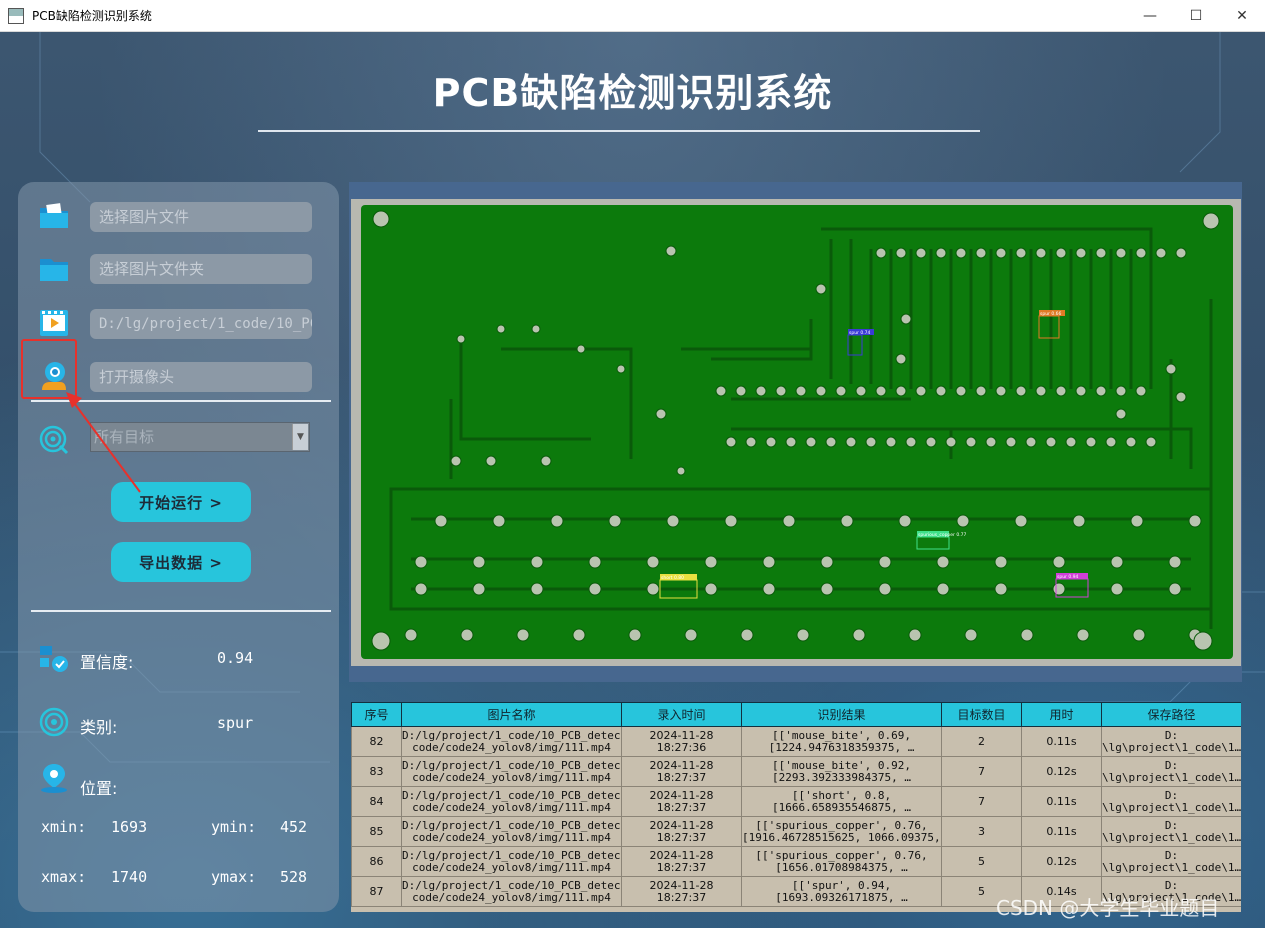 The width and height of the screenshot is (1265, 928). Describe the element at coordinates (294, 877) in the screenshot. I see `ymax-value: 528` at that location.